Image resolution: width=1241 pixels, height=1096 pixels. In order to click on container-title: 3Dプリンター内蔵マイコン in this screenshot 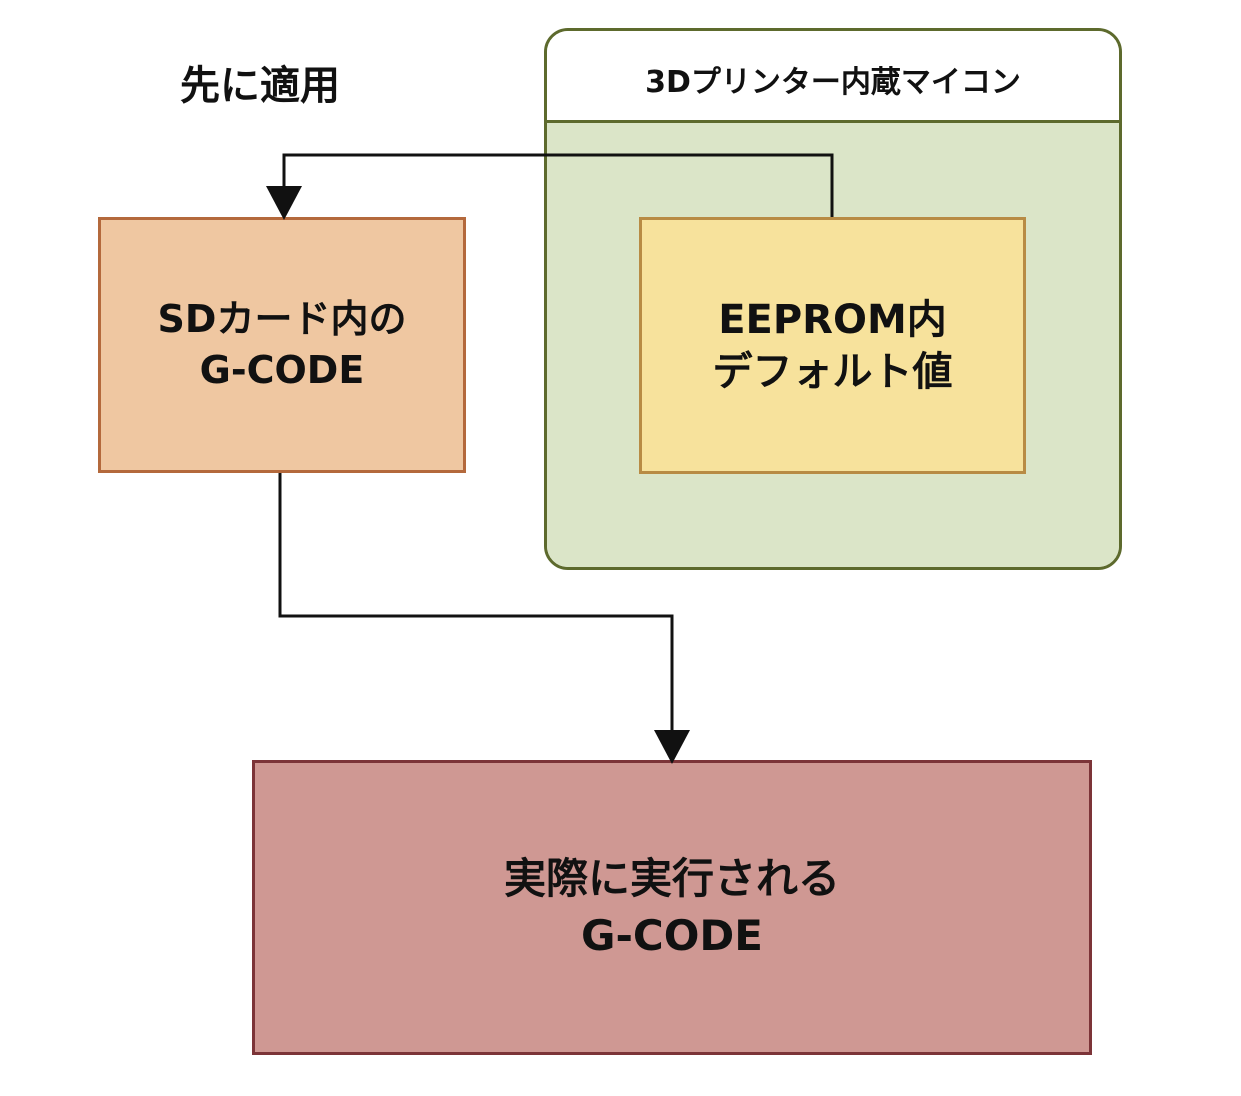, I will do `click(833, 82)`.